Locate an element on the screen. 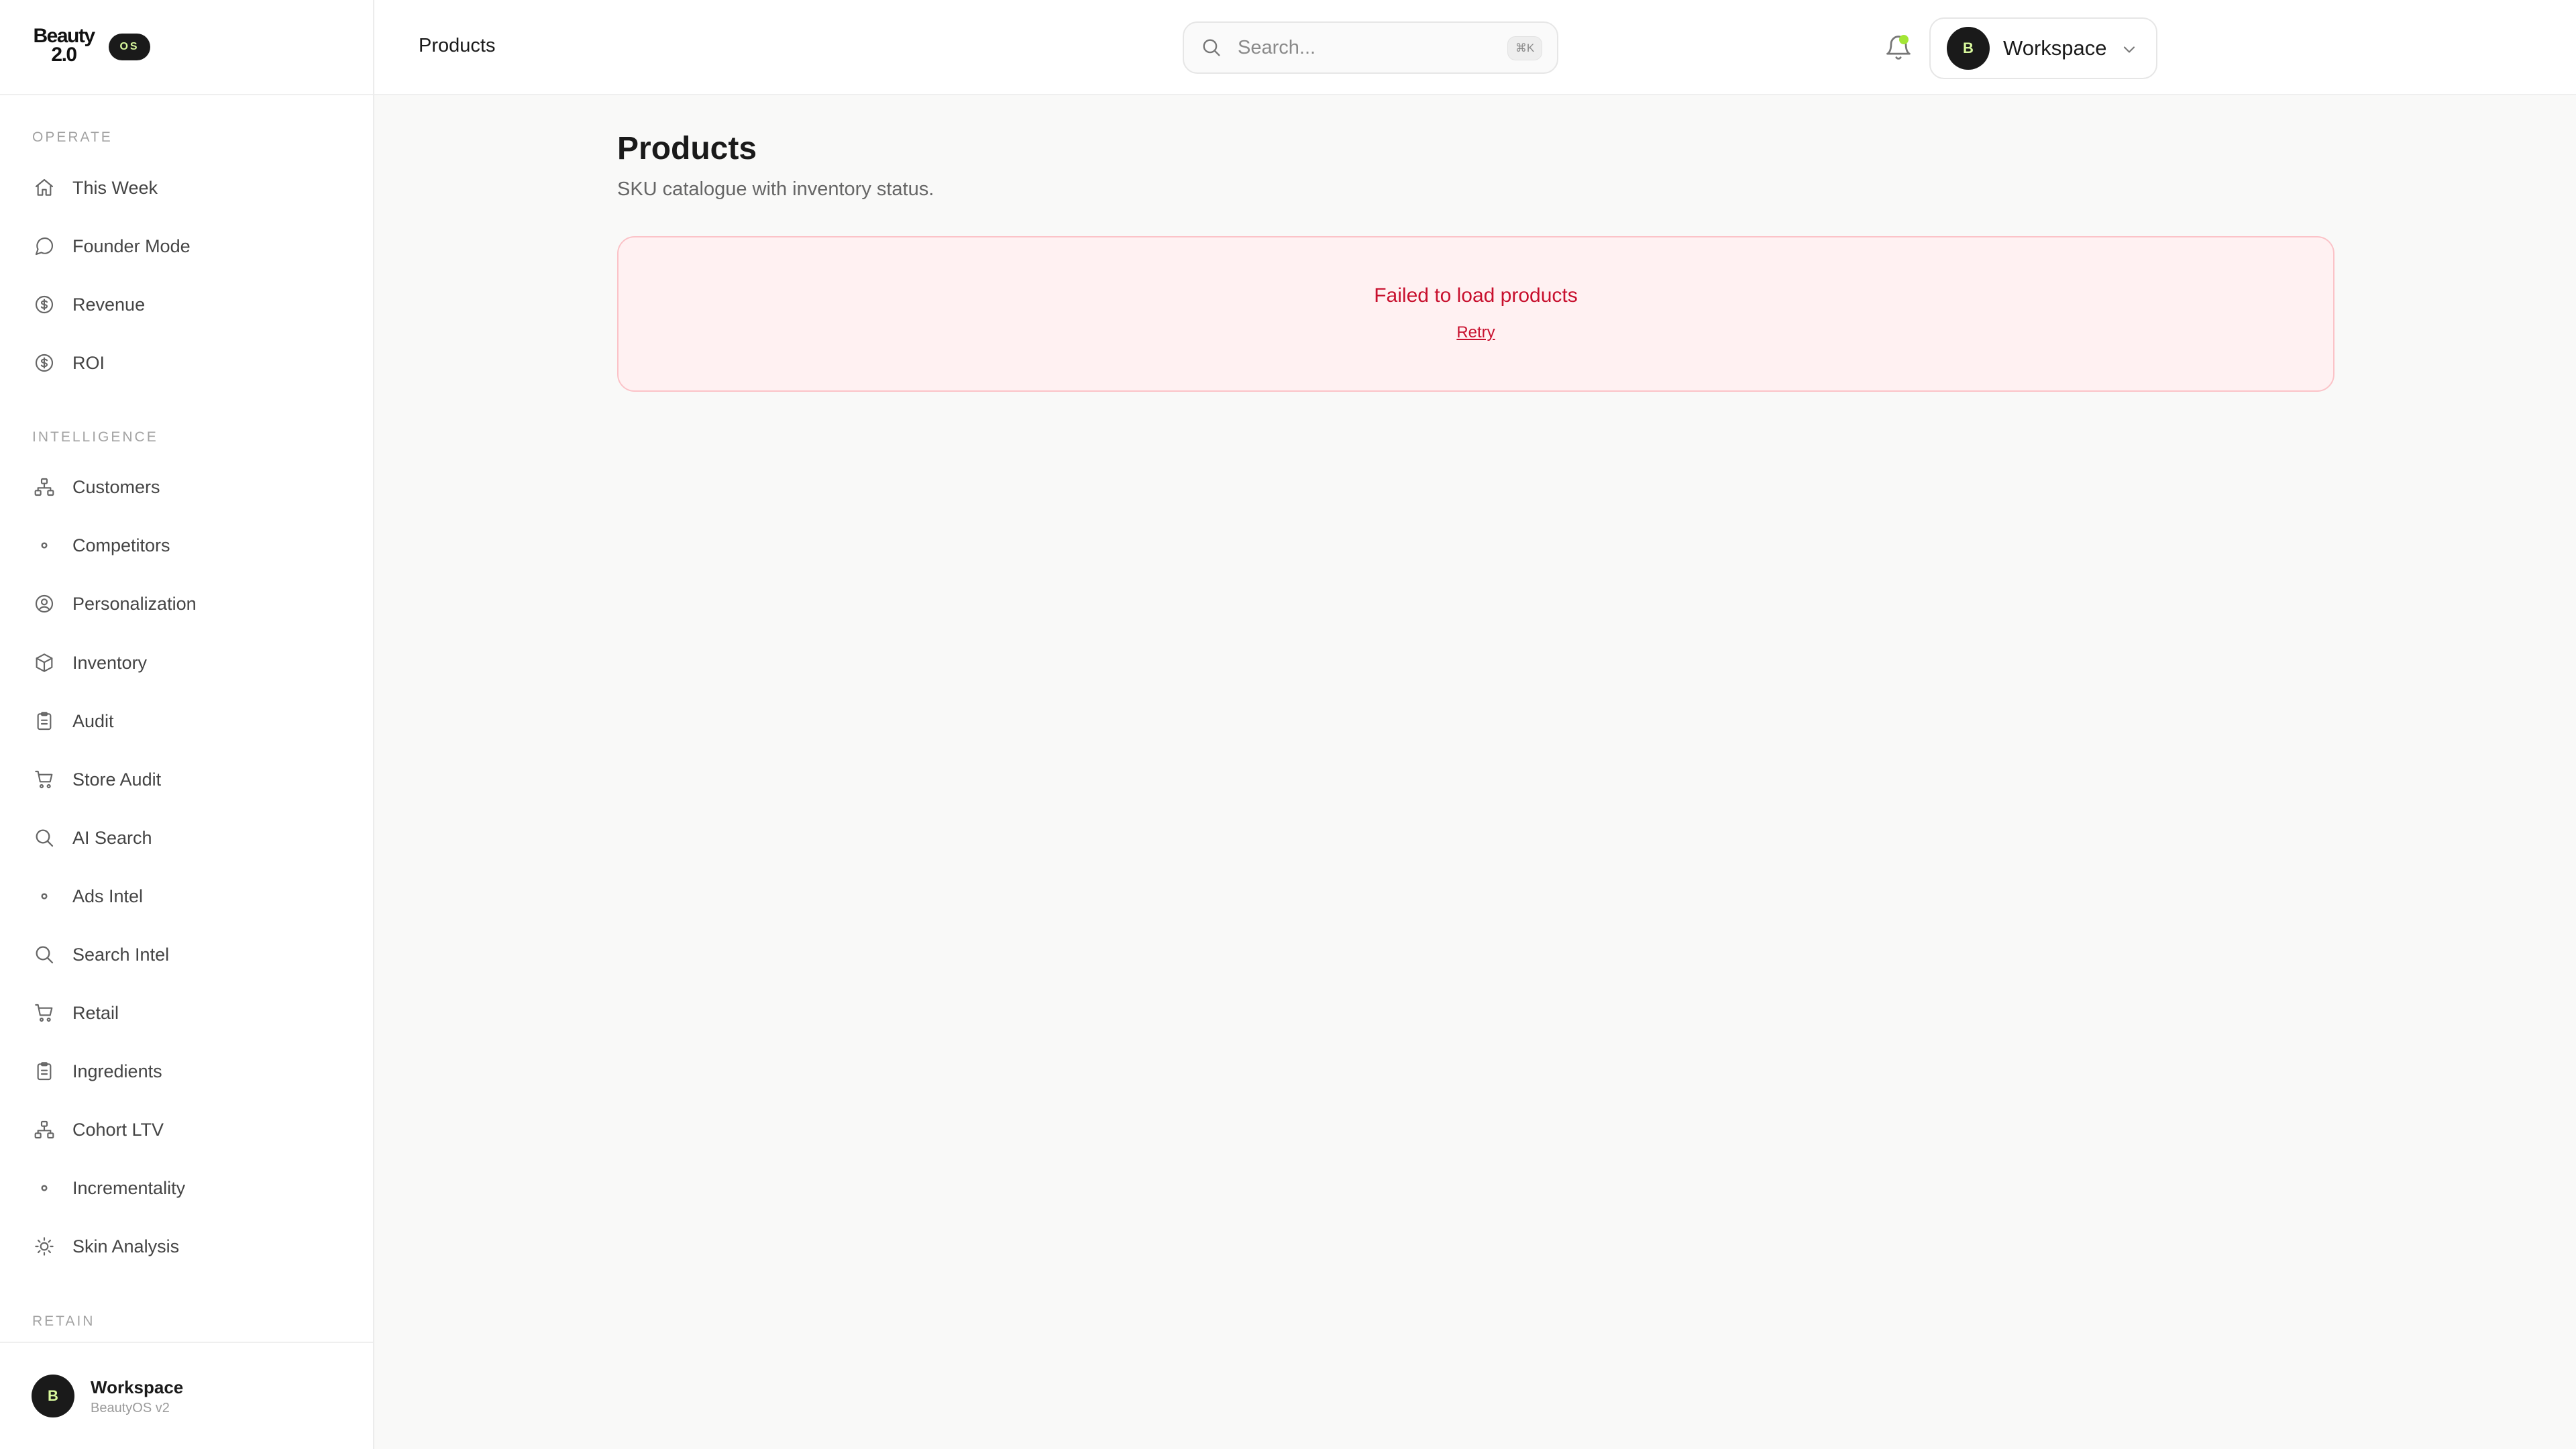  sidebar-footer: B Workspace BeautyOS v2 is located at coordinates (186, 1395).